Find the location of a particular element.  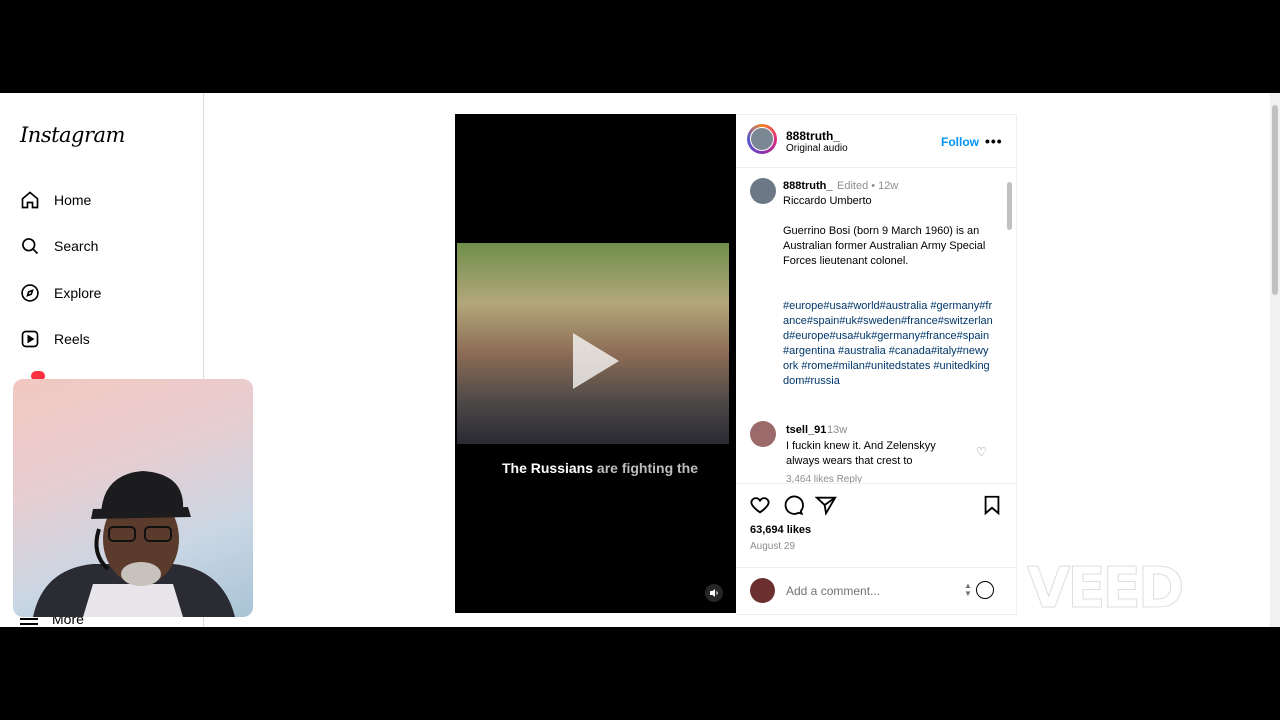

play-icon is located at coordinates (596, 361).